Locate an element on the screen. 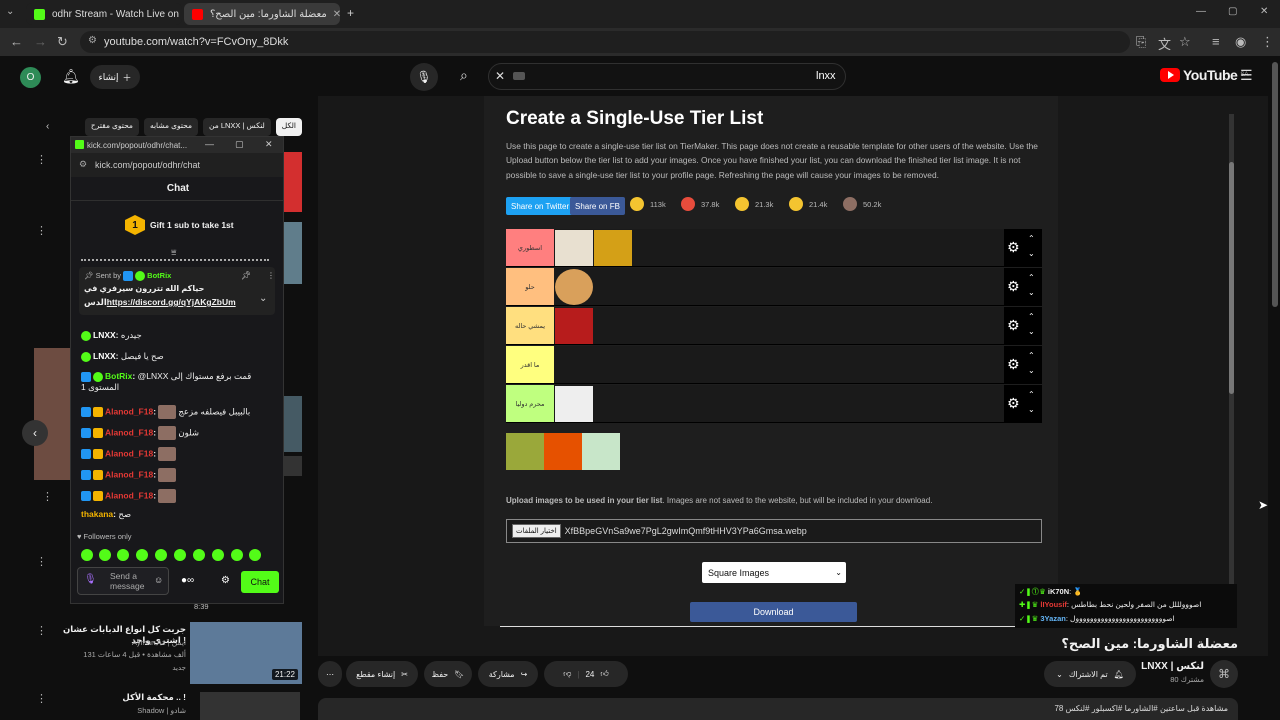 Image resolution: width=1280 pixels, height=720 pixels. chip-recommended: محتوى مقترح is located at coordinates (111, 127).